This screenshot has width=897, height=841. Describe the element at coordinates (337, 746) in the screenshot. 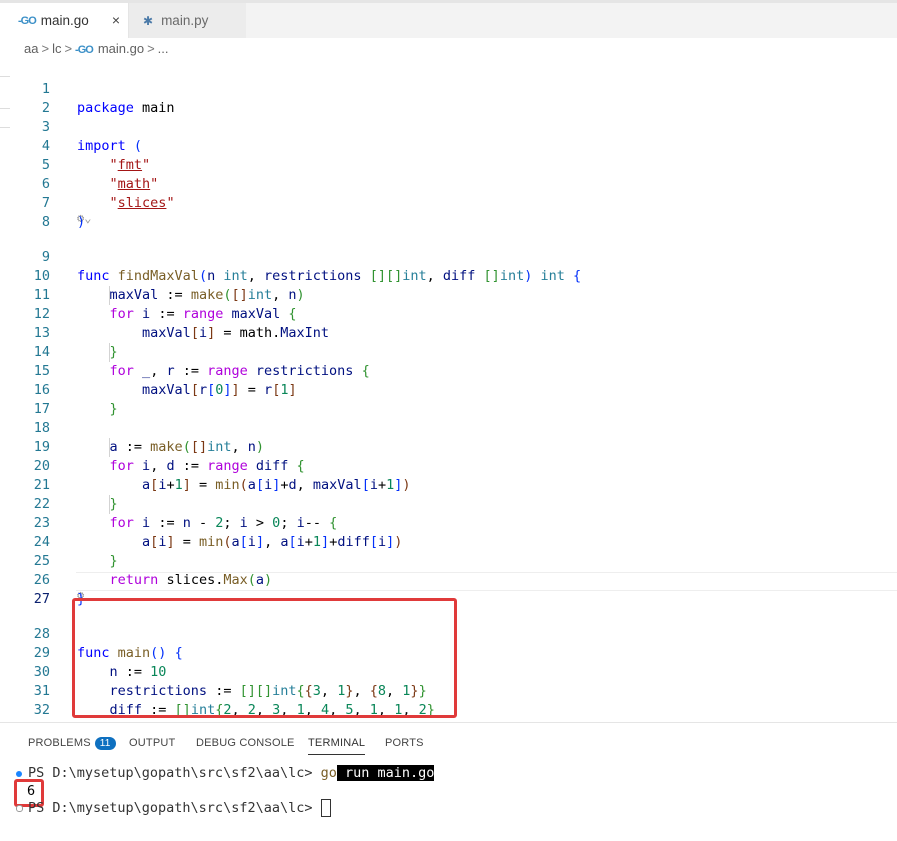

I see `tab-terminal: TERMINAL` at that location.